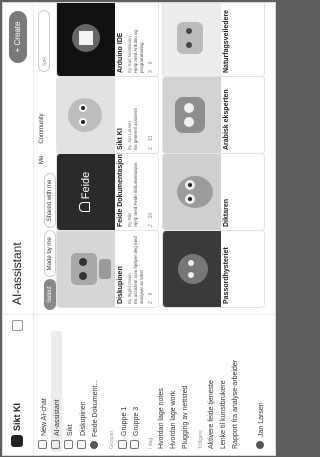 The height and width of the screenshot is (457, 320). I want to click on scope-community: Community, so click(42, 128).